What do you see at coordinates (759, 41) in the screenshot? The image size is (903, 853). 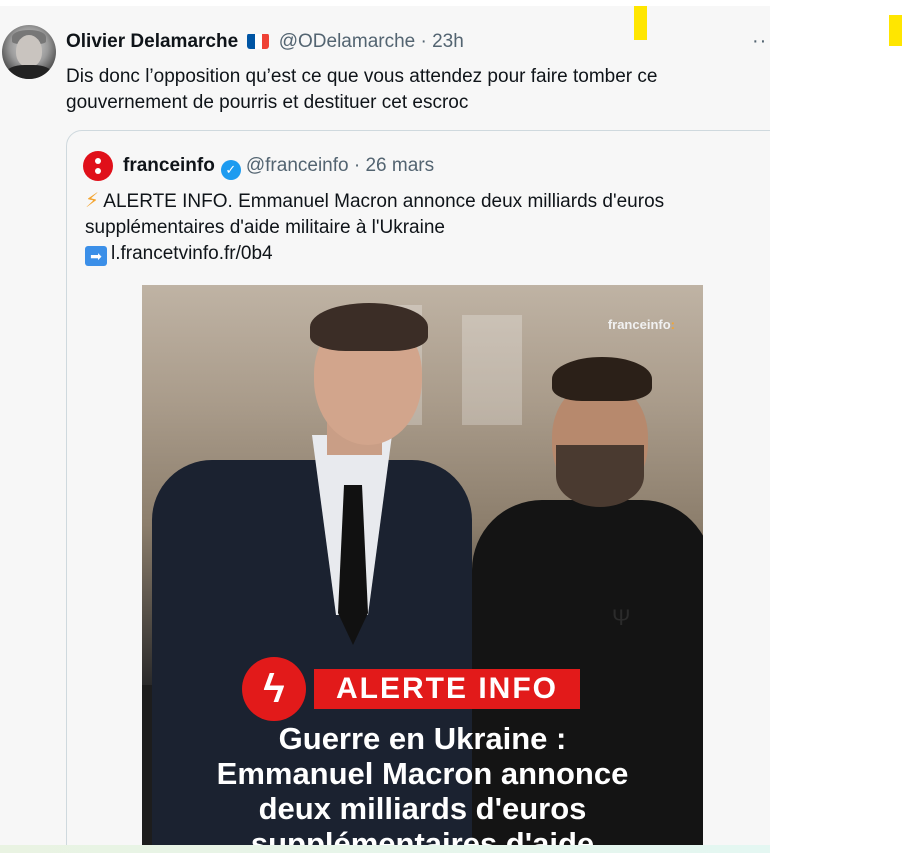 I see `more-options-icon: ··` at bounding box center [759, 41].